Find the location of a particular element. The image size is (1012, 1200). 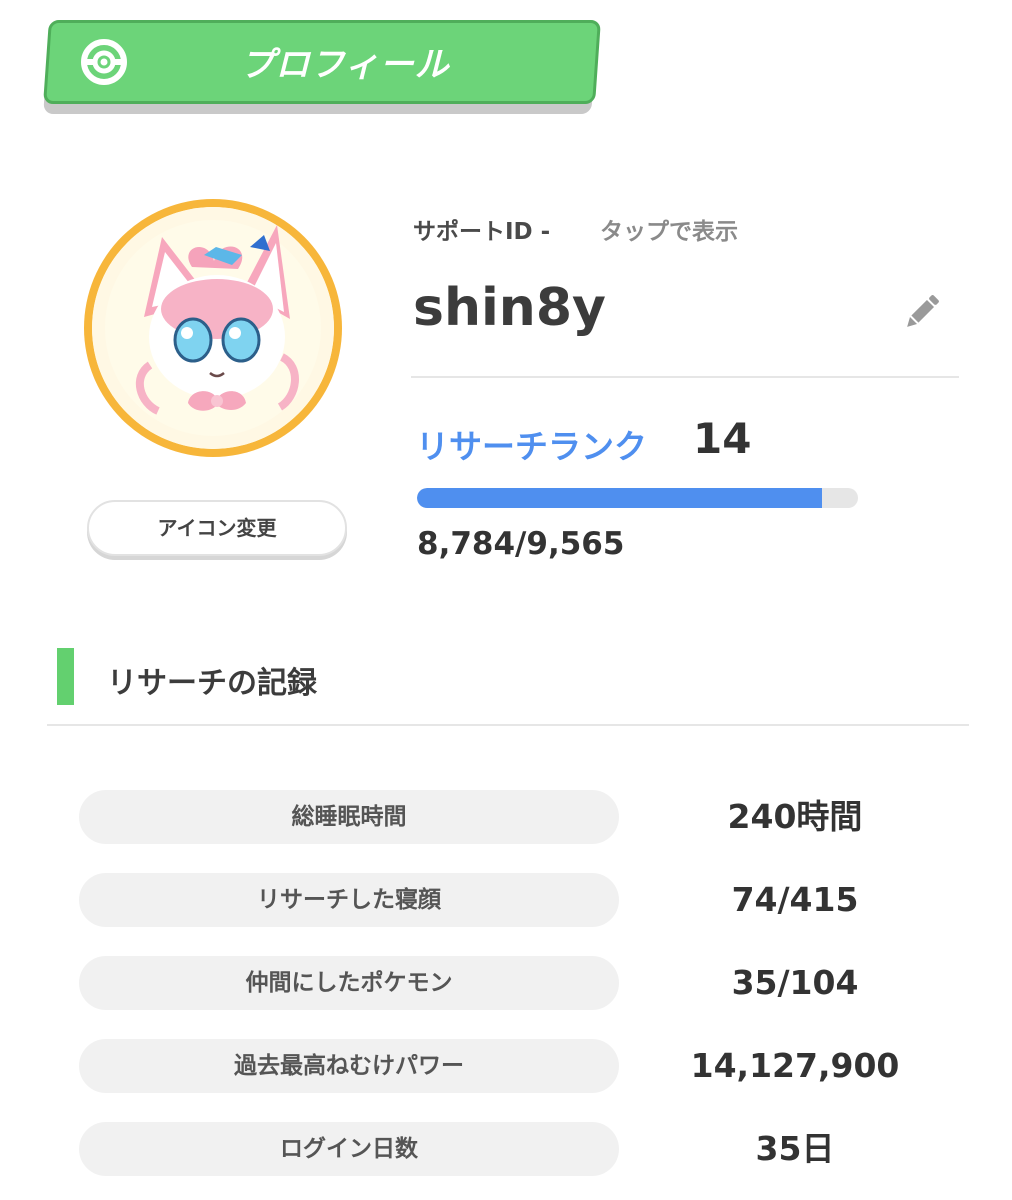

stat-value: 35日 is located at coordinates (795, 1148).